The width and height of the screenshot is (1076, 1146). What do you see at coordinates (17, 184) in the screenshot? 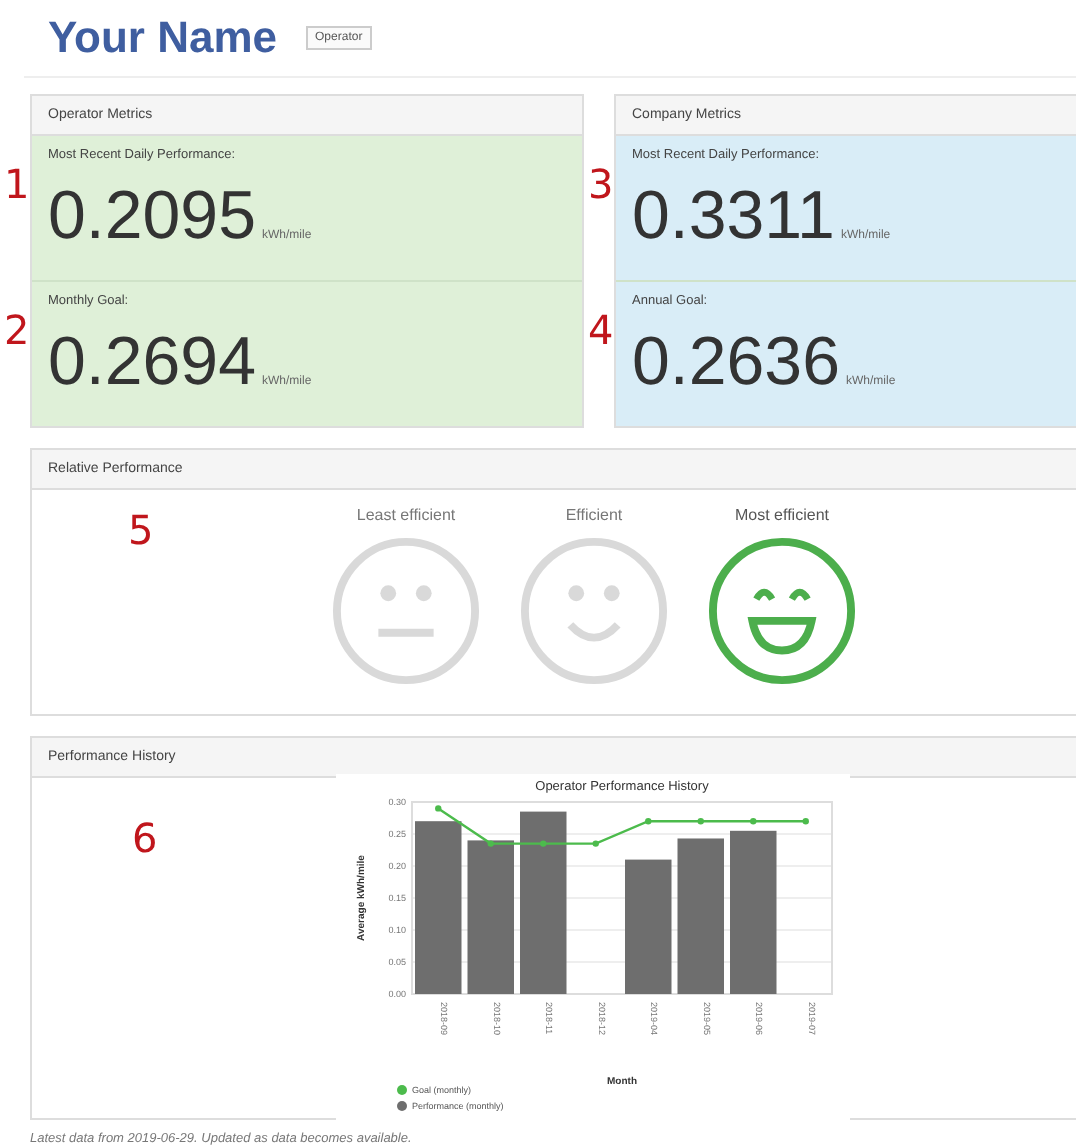
I see `annotation-number: 1` at bounding box center [17, 184].